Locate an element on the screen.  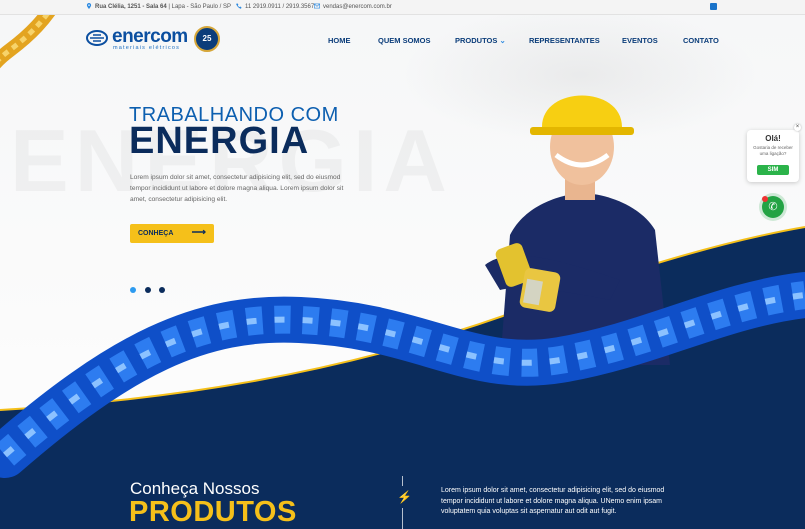
nav-home: HOME is located at coordinates (339, 40).